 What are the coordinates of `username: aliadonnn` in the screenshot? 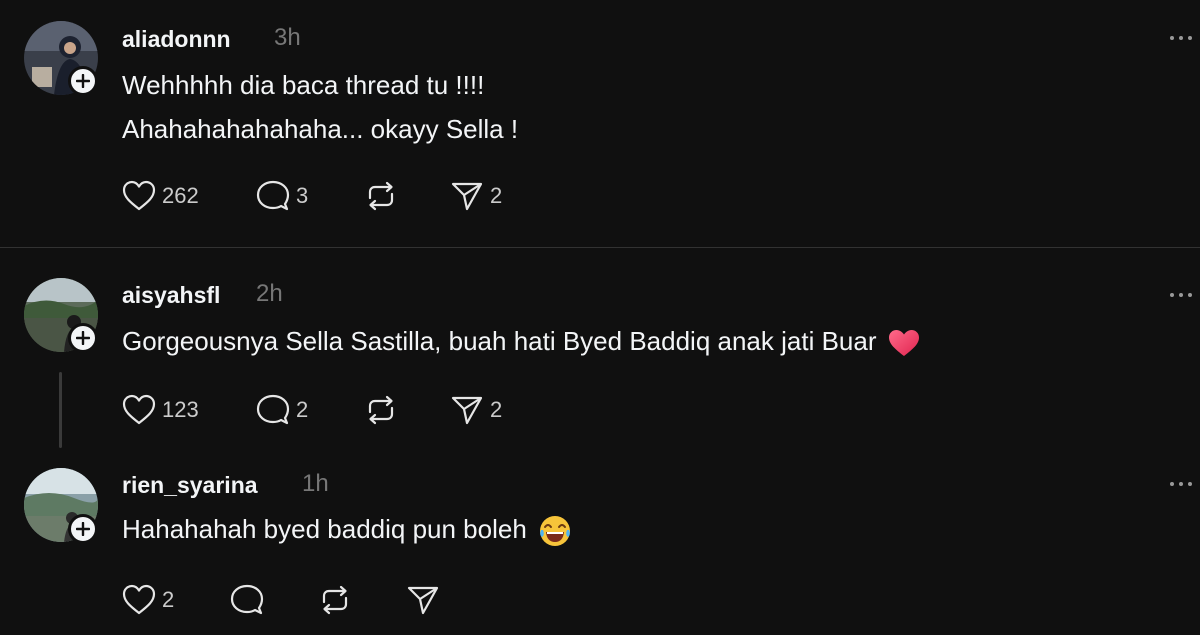 It's located at (176, 39).